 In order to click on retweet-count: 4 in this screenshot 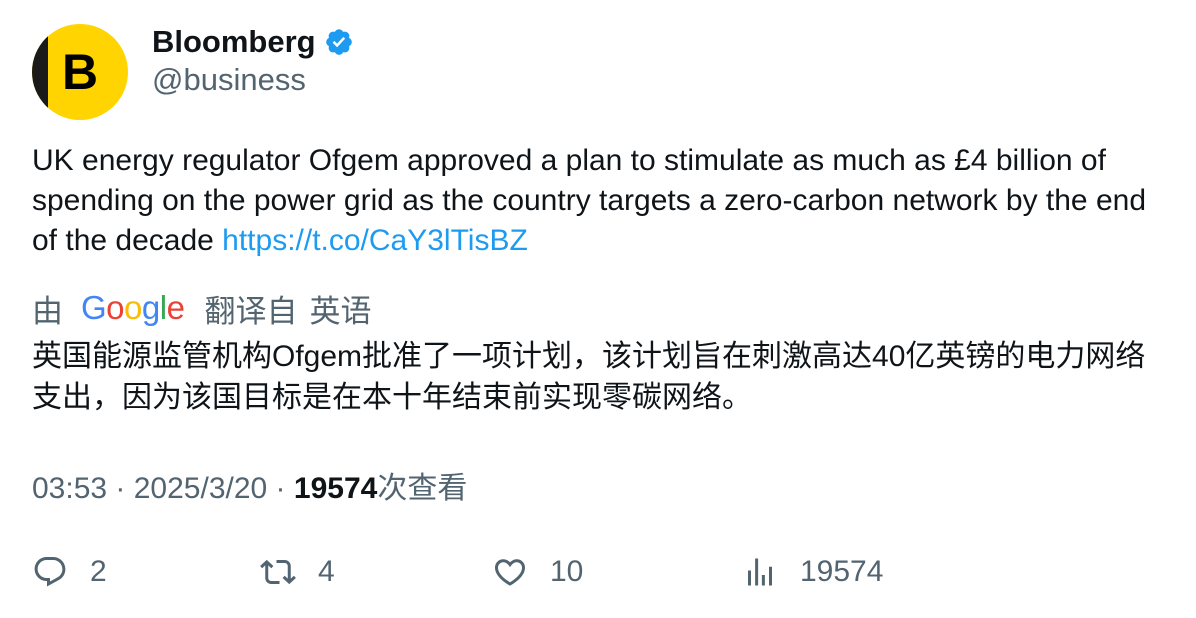, I will do `click(326, 571)`.